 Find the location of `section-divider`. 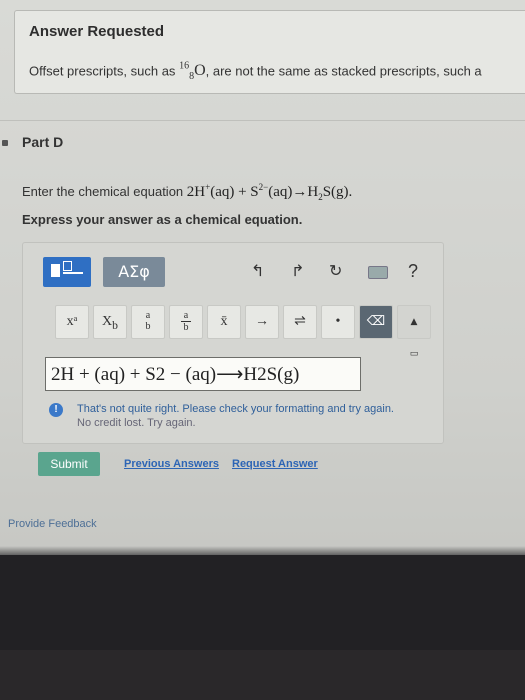

section-divider is located at coordinates (262, 120).